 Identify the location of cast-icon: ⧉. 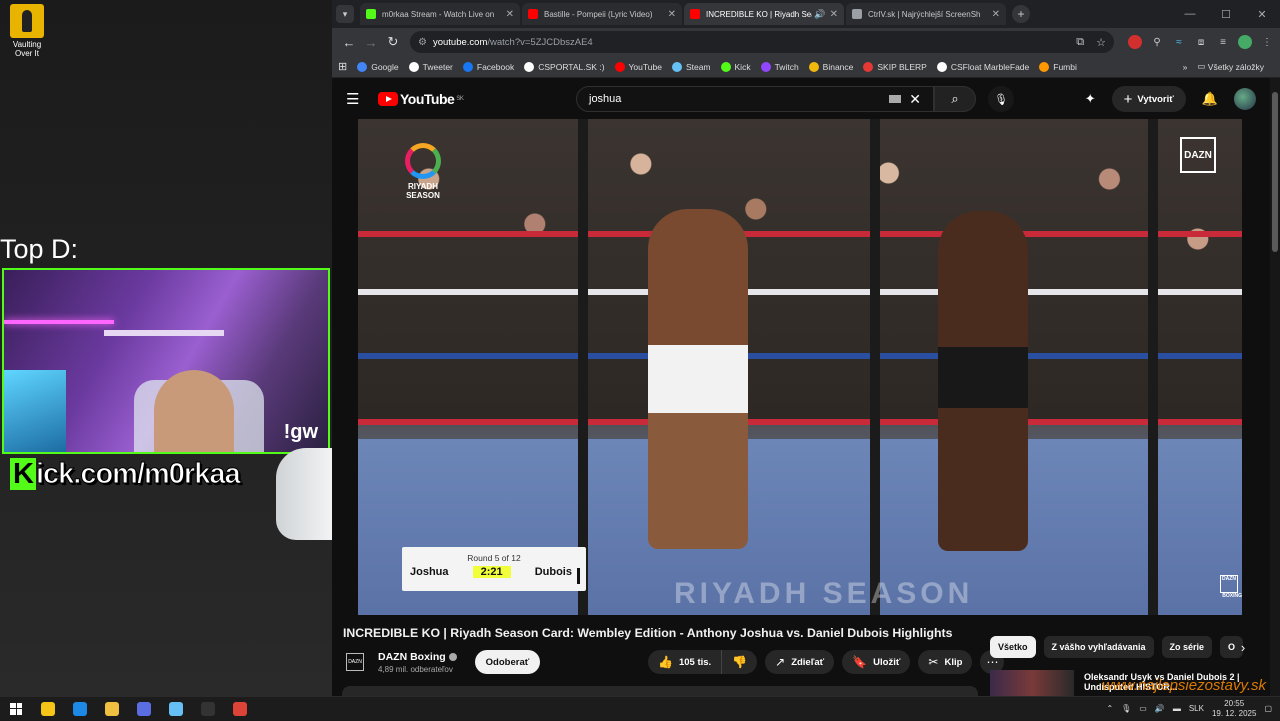
(1080, 42).